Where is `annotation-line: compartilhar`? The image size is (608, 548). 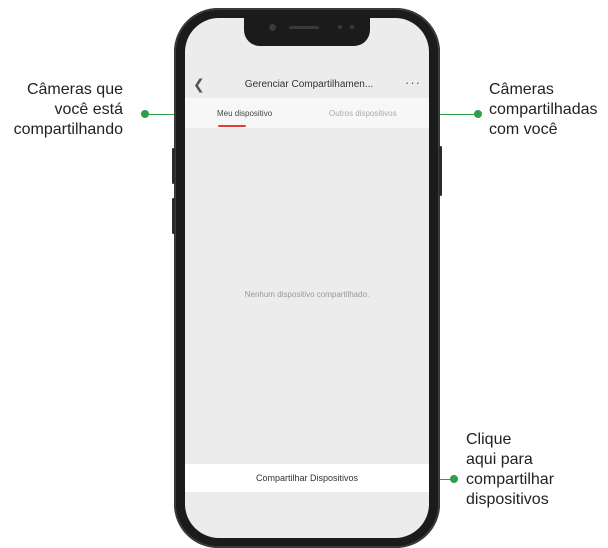 annotation-line: compartilhar is located at coordinates (510, 479).